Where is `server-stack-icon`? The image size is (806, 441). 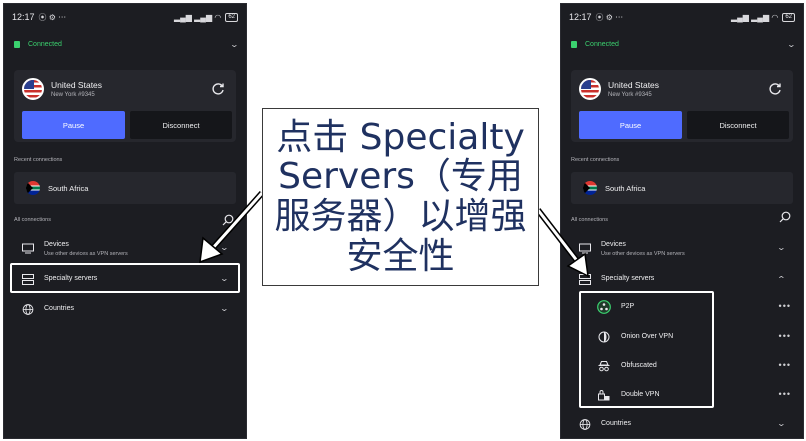
server-stack-icon is located at coordinates (585, 279).